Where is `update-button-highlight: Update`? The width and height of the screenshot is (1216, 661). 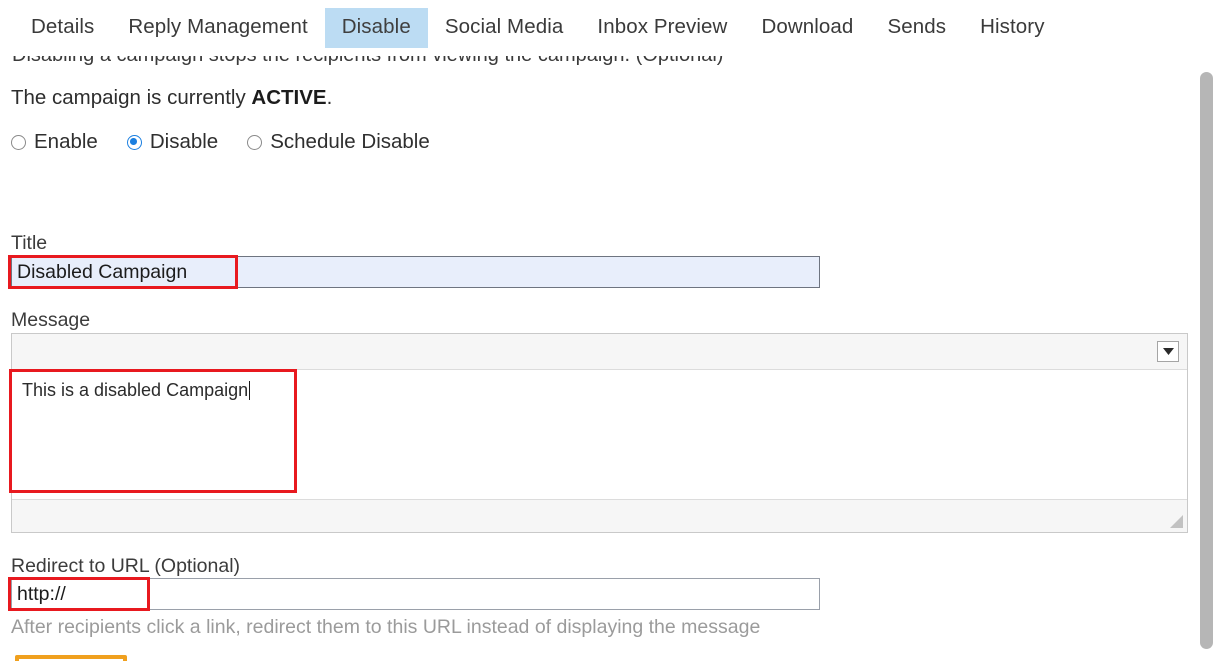
update-button-highlight: Update is located at coordinates (71, 658).